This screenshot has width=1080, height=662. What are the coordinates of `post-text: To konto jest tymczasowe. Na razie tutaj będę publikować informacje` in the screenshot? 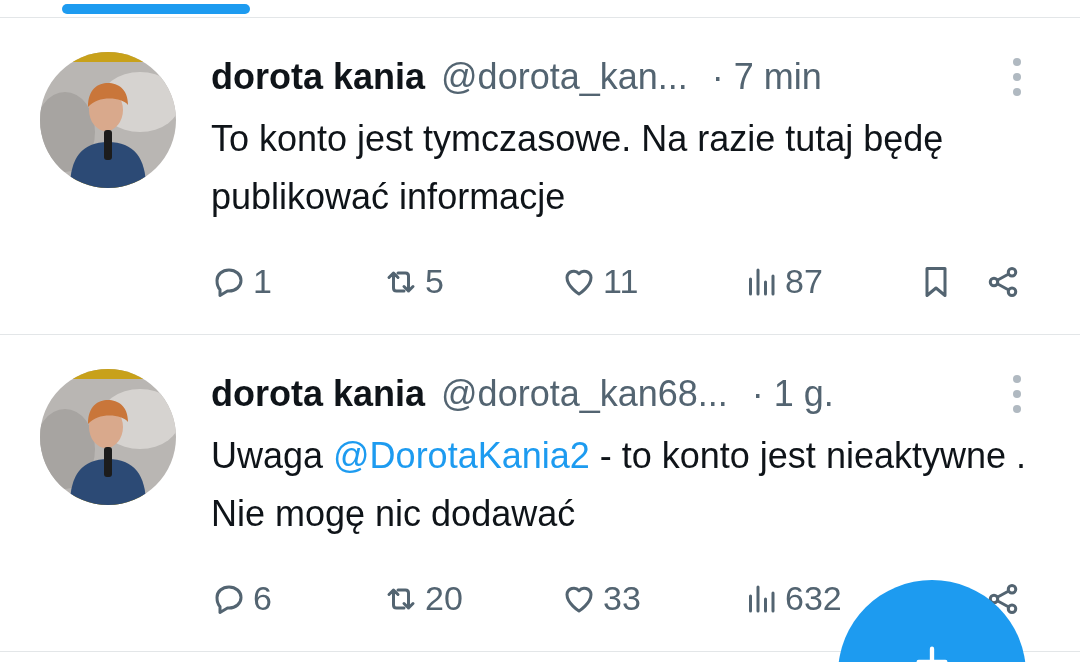 It's located at (578, 168).